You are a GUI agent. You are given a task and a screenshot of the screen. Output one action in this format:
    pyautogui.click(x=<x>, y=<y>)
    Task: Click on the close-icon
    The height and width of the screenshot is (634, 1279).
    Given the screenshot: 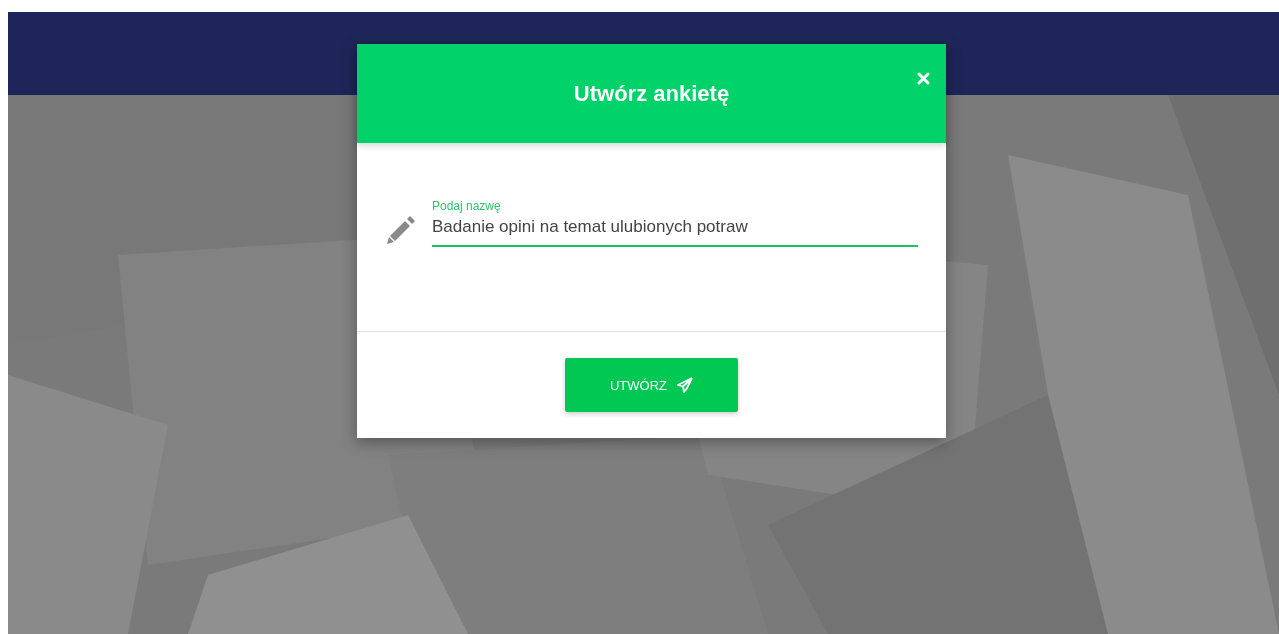 What is the action you would take?
    pyautogui.click(x=923, y=78)
    